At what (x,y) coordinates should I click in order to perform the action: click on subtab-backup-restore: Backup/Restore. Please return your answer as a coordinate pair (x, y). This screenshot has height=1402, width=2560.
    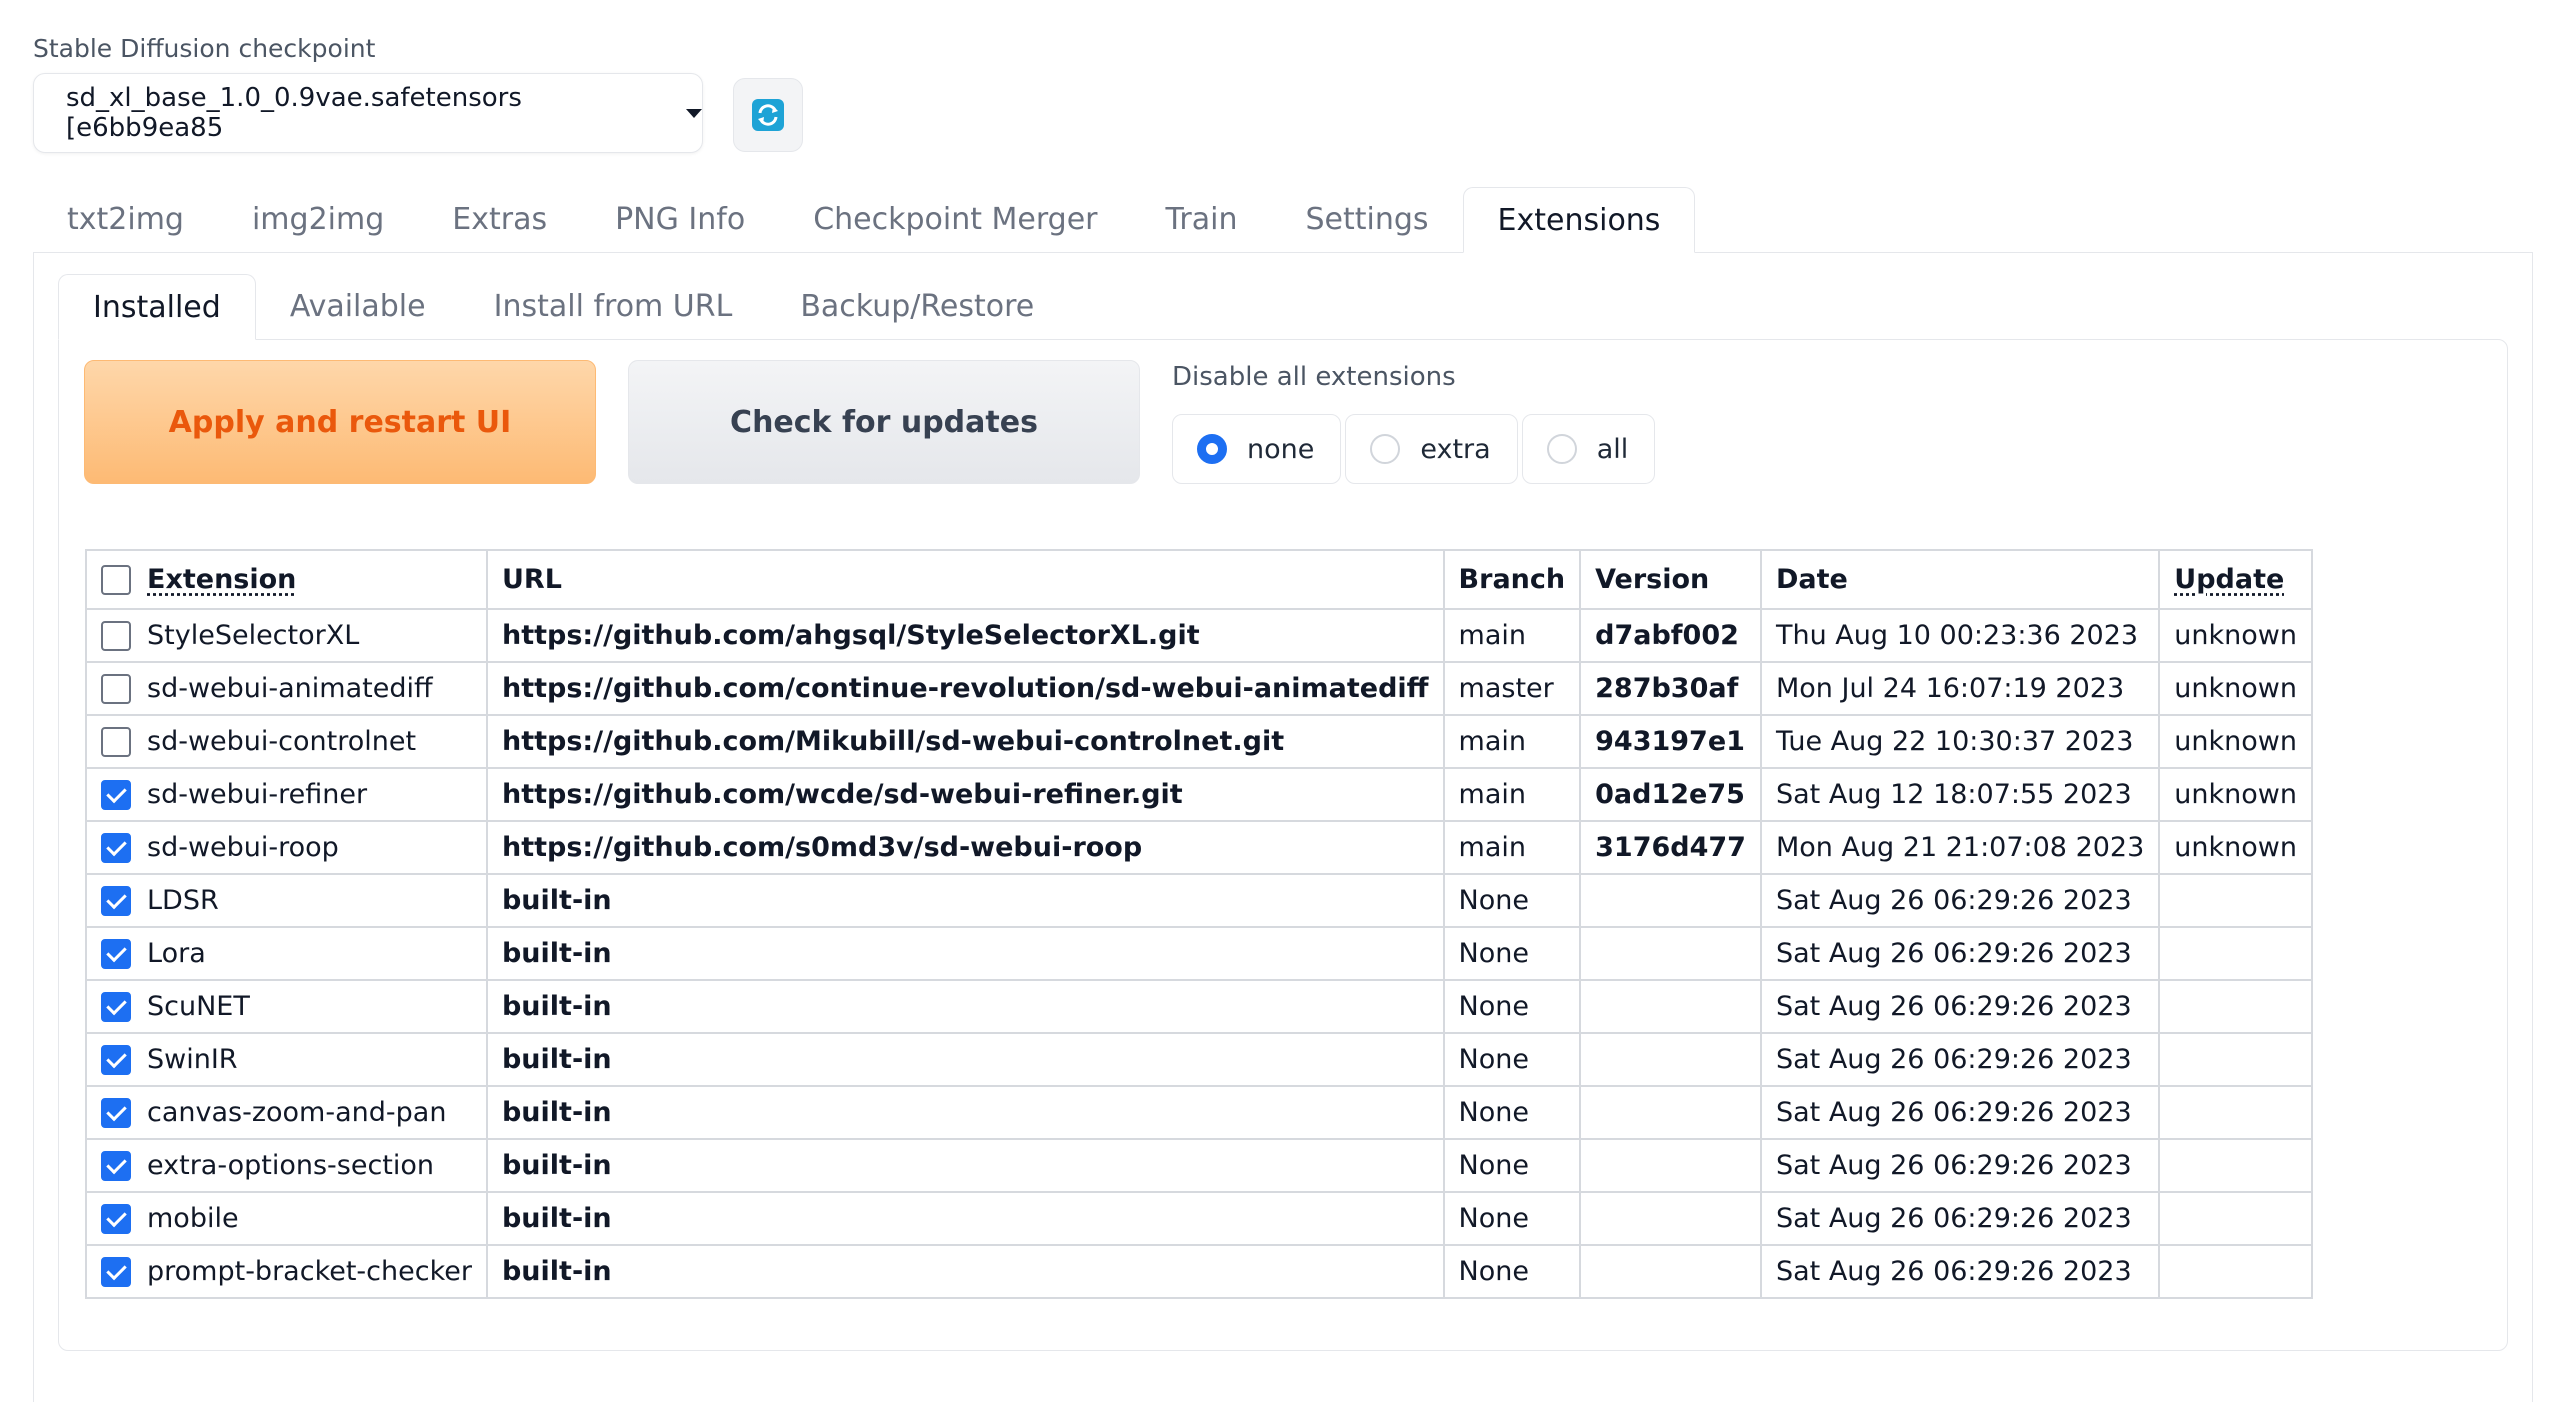
    Looking at the image, I should click on (917, 307).